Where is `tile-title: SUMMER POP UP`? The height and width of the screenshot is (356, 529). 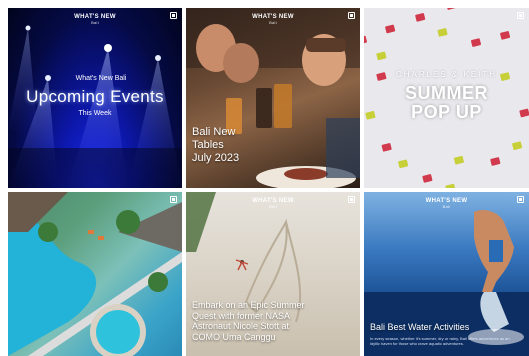 tile-title: SUMMER POP UP is located at coordinates (446, 102).